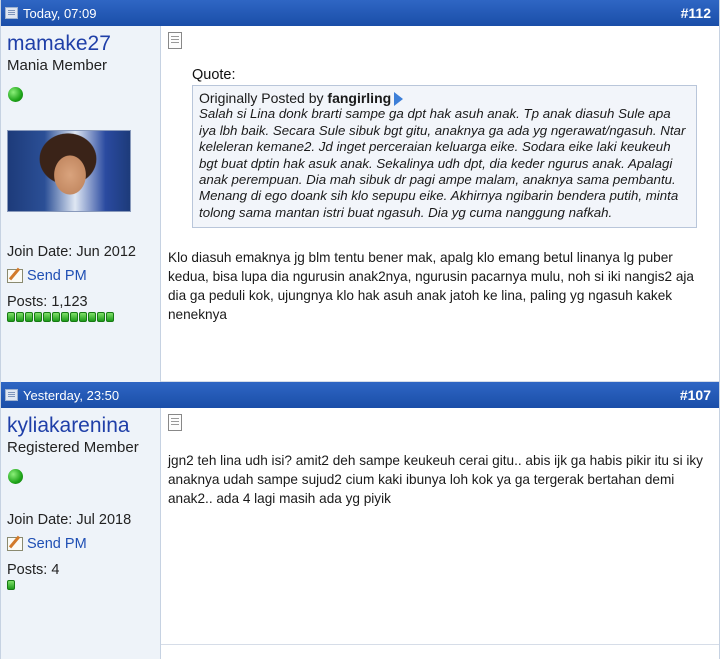 This screenshot has height=659, width=720. I want to click on post-number-link: #107, so click(695, 395).